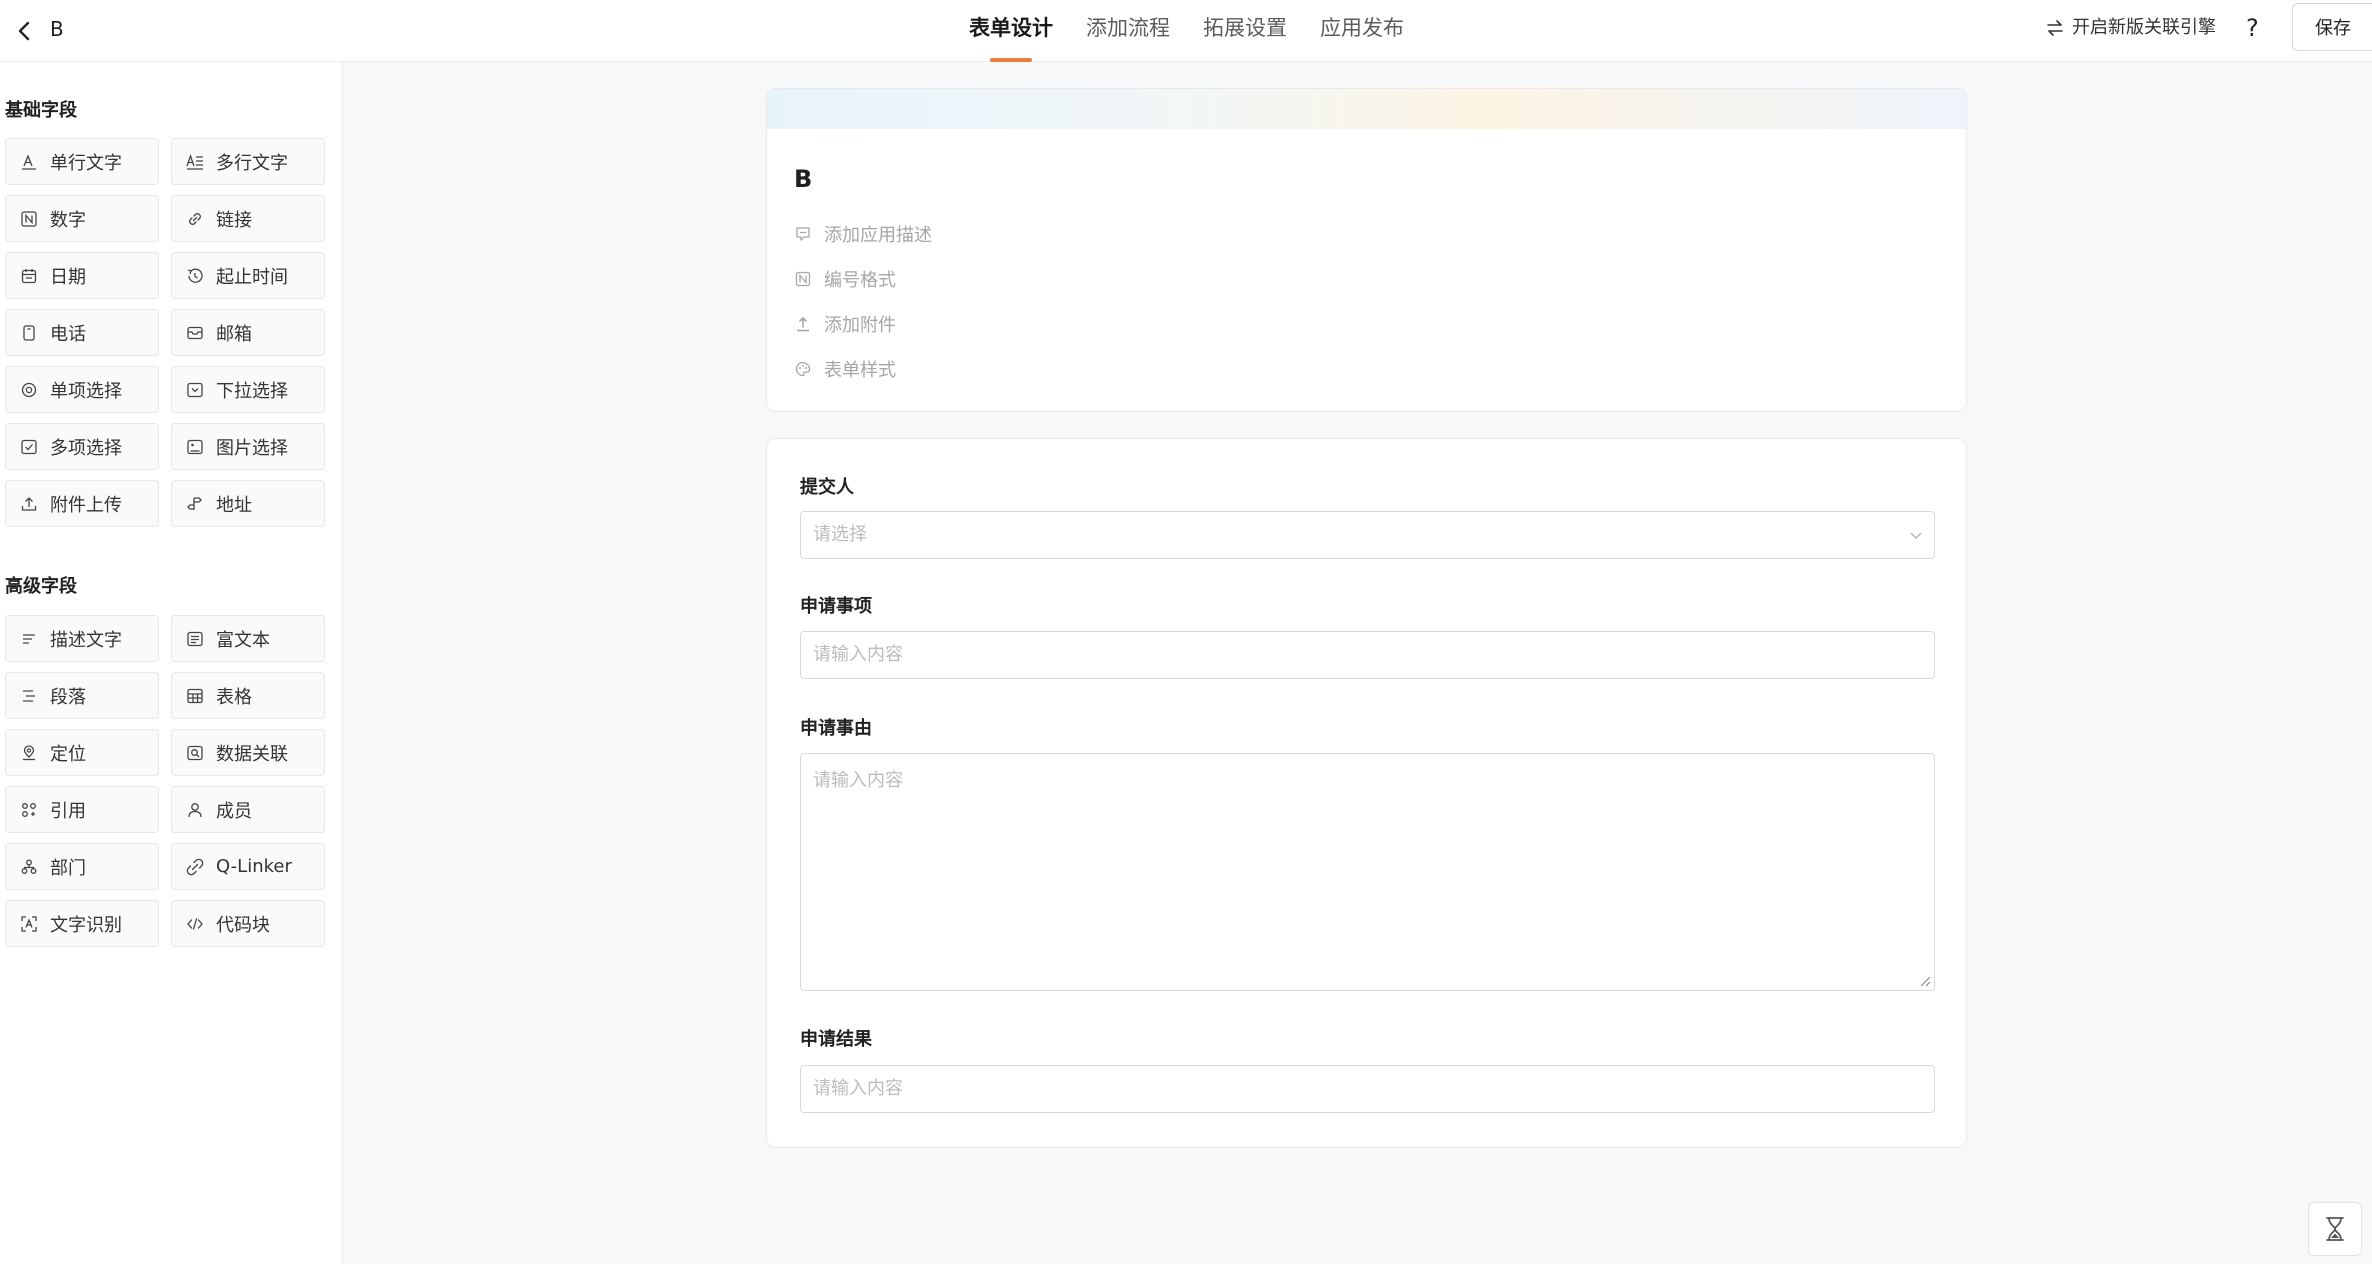  I want to click on action-label: 编号格式, so click(860, 280).